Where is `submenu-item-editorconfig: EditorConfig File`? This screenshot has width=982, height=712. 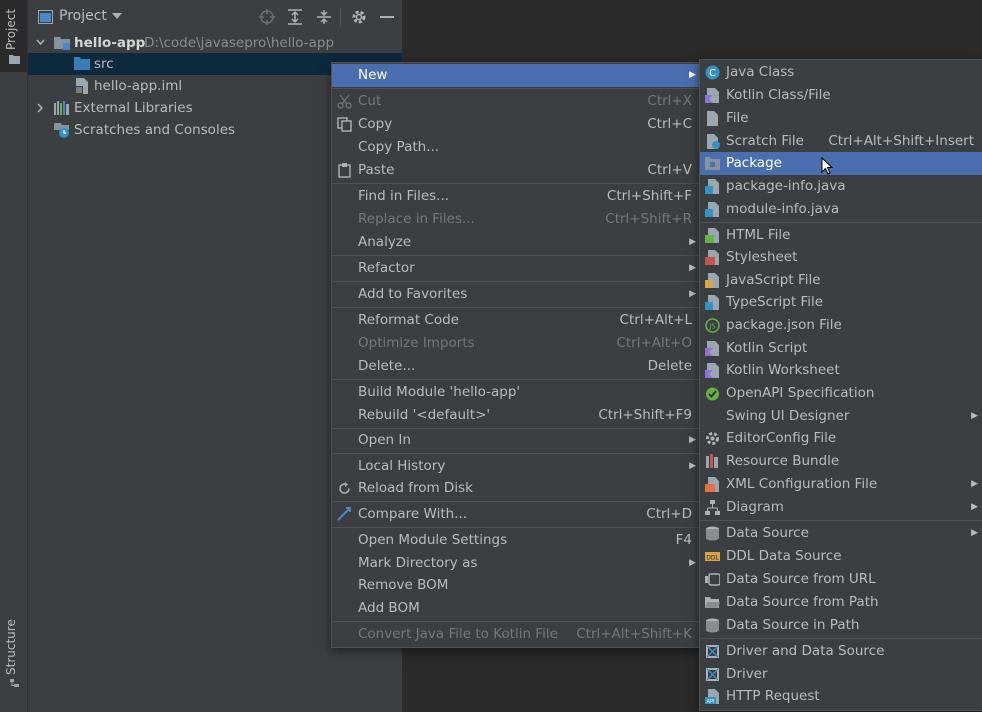 submenu-item-editorconfig: EditorConfig File is located at coordinates (841, 438).